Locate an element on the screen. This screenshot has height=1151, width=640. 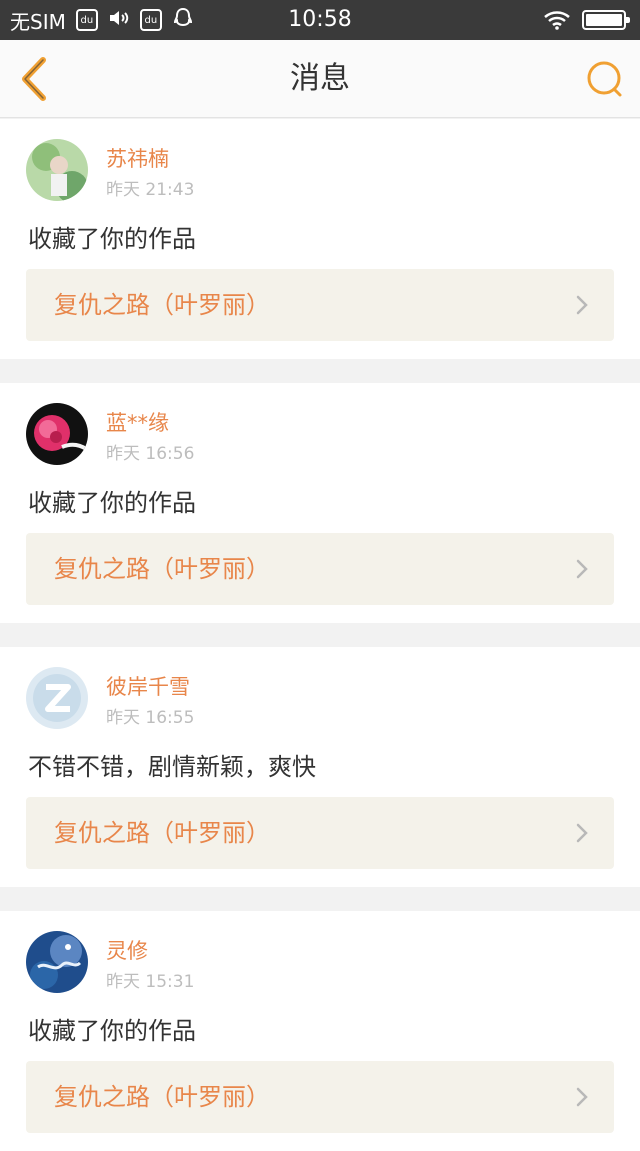
search-button is located at coordinates (605, 79).